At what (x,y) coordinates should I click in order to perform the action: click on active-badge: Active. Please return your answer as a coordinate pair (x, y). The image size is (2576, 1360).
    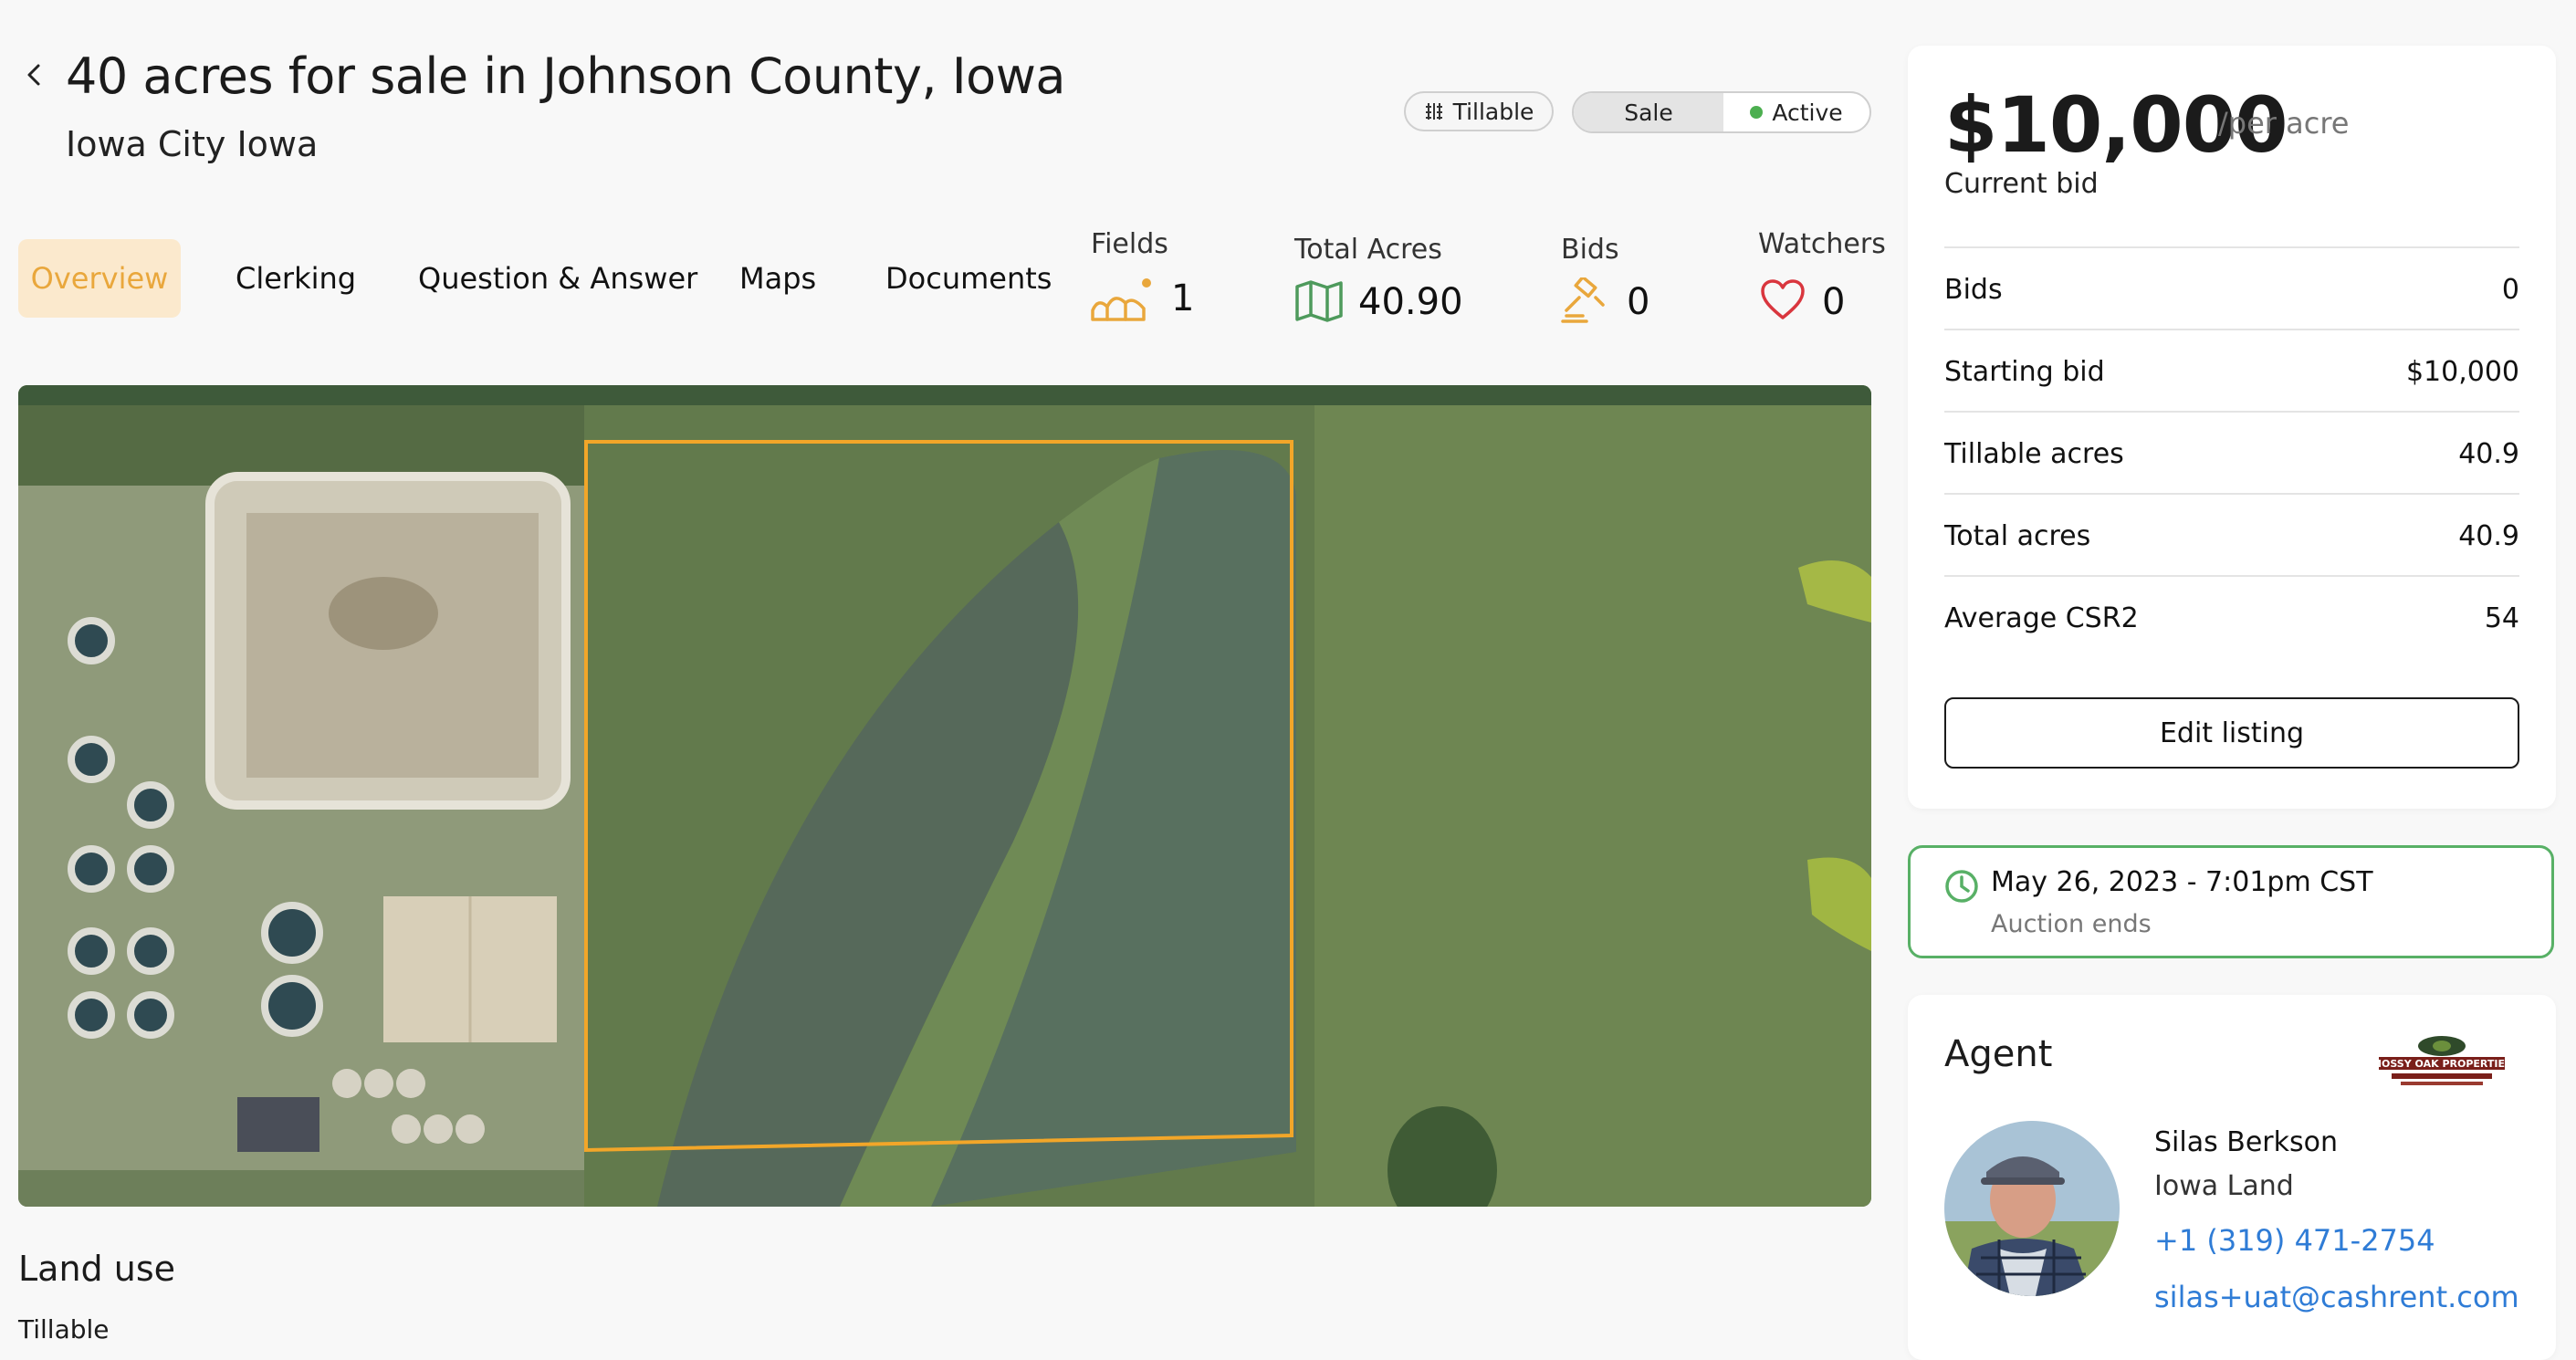
    Looking at the image, I should click on (1796, 112).